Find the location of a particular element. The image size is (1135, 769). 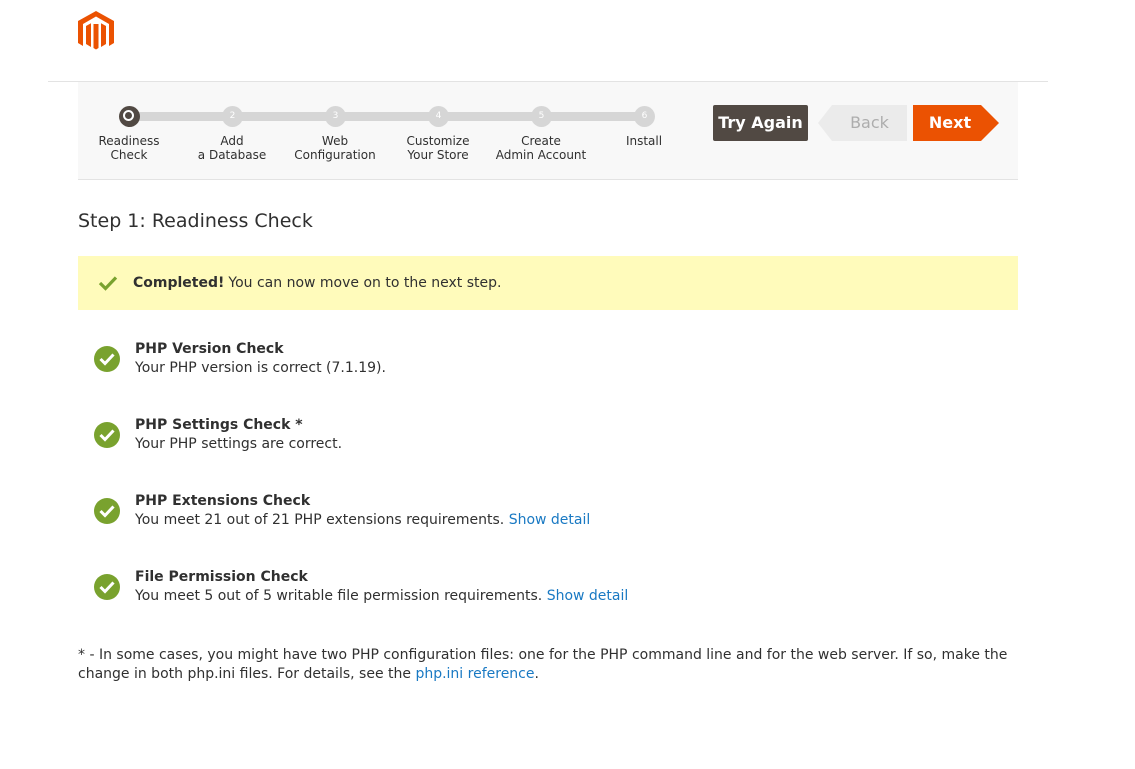

check-description: Your PHP version is correct (7.1.19). is located at coordinates (260, 368).